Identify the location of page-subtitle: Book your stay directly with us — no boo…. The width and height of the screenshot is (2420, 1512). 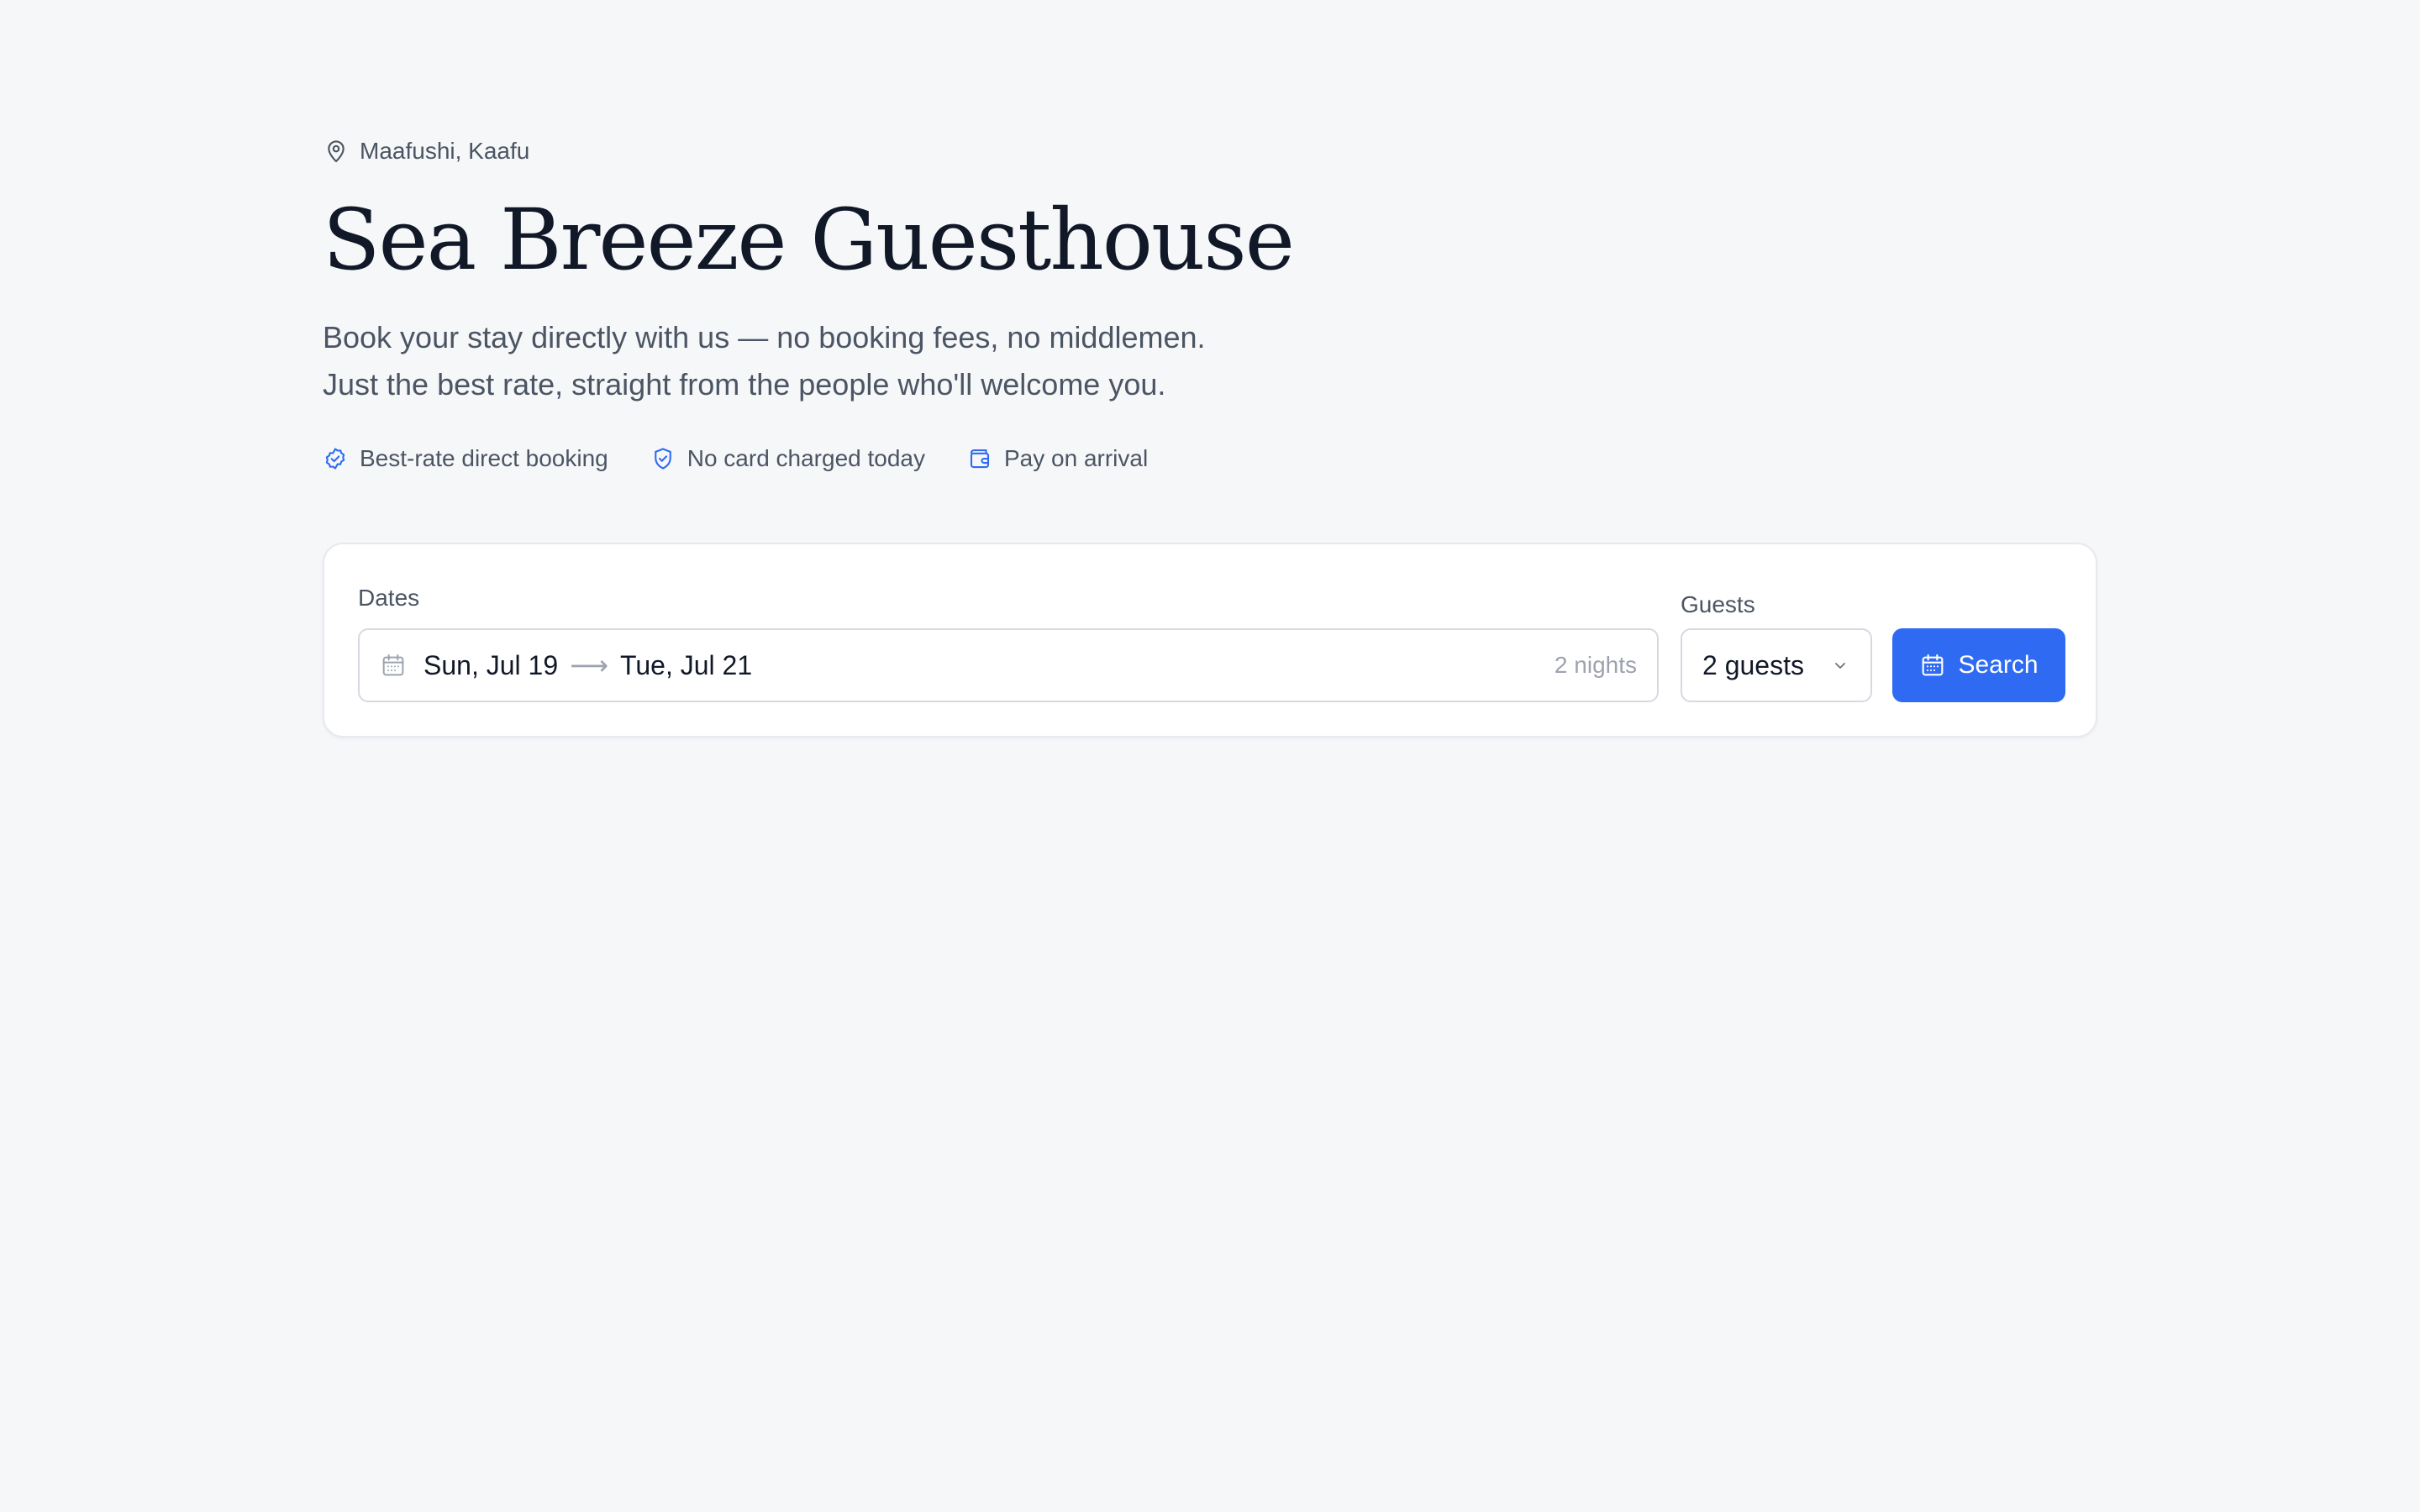
(1210, 361).